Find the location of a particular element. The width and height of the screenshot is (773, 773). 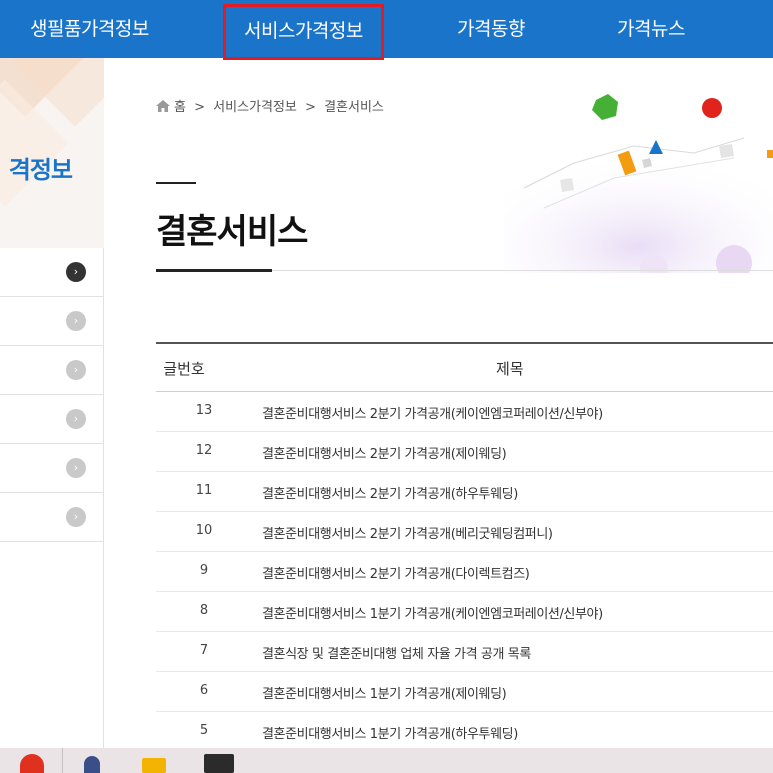

row-title-link: 결혼준비대행서비스 1분기 가격공개(케이엔엠코퍼레이션/신부야) is located at coordinates (432, 612).